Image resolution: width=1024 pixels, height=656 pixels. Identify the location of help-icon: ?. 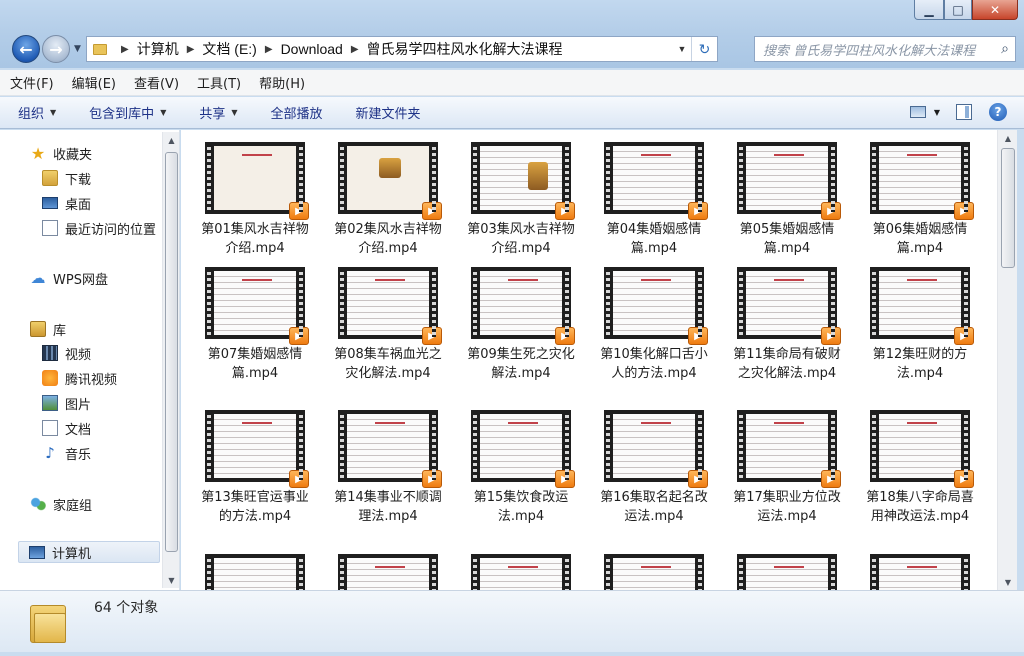
(998, 112).